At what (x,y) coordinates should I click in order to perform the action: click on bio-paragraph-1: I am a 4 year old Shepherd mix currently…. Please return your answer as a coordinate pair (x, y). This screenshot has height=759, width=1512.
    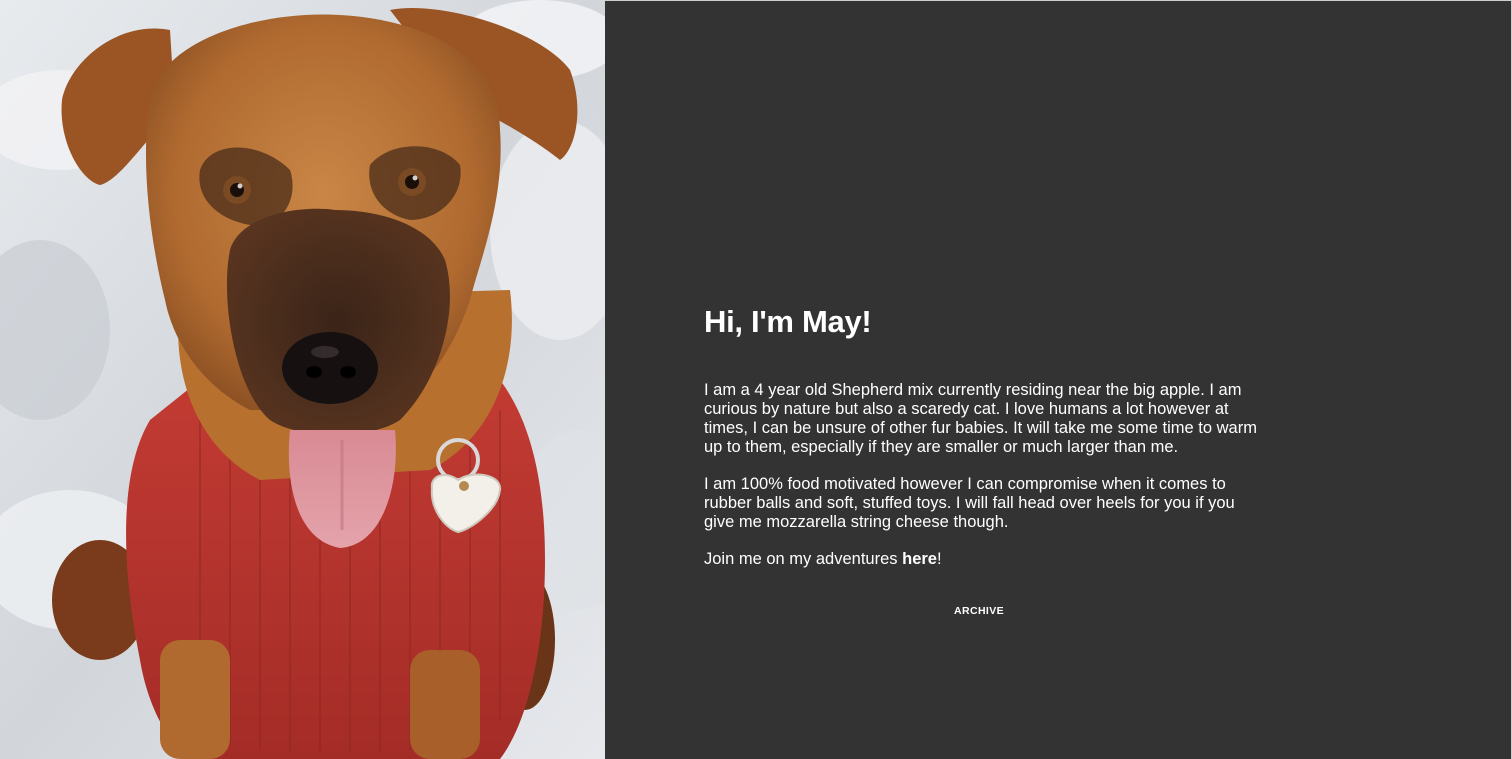
    Looking at the image, I should click on (980, 418).